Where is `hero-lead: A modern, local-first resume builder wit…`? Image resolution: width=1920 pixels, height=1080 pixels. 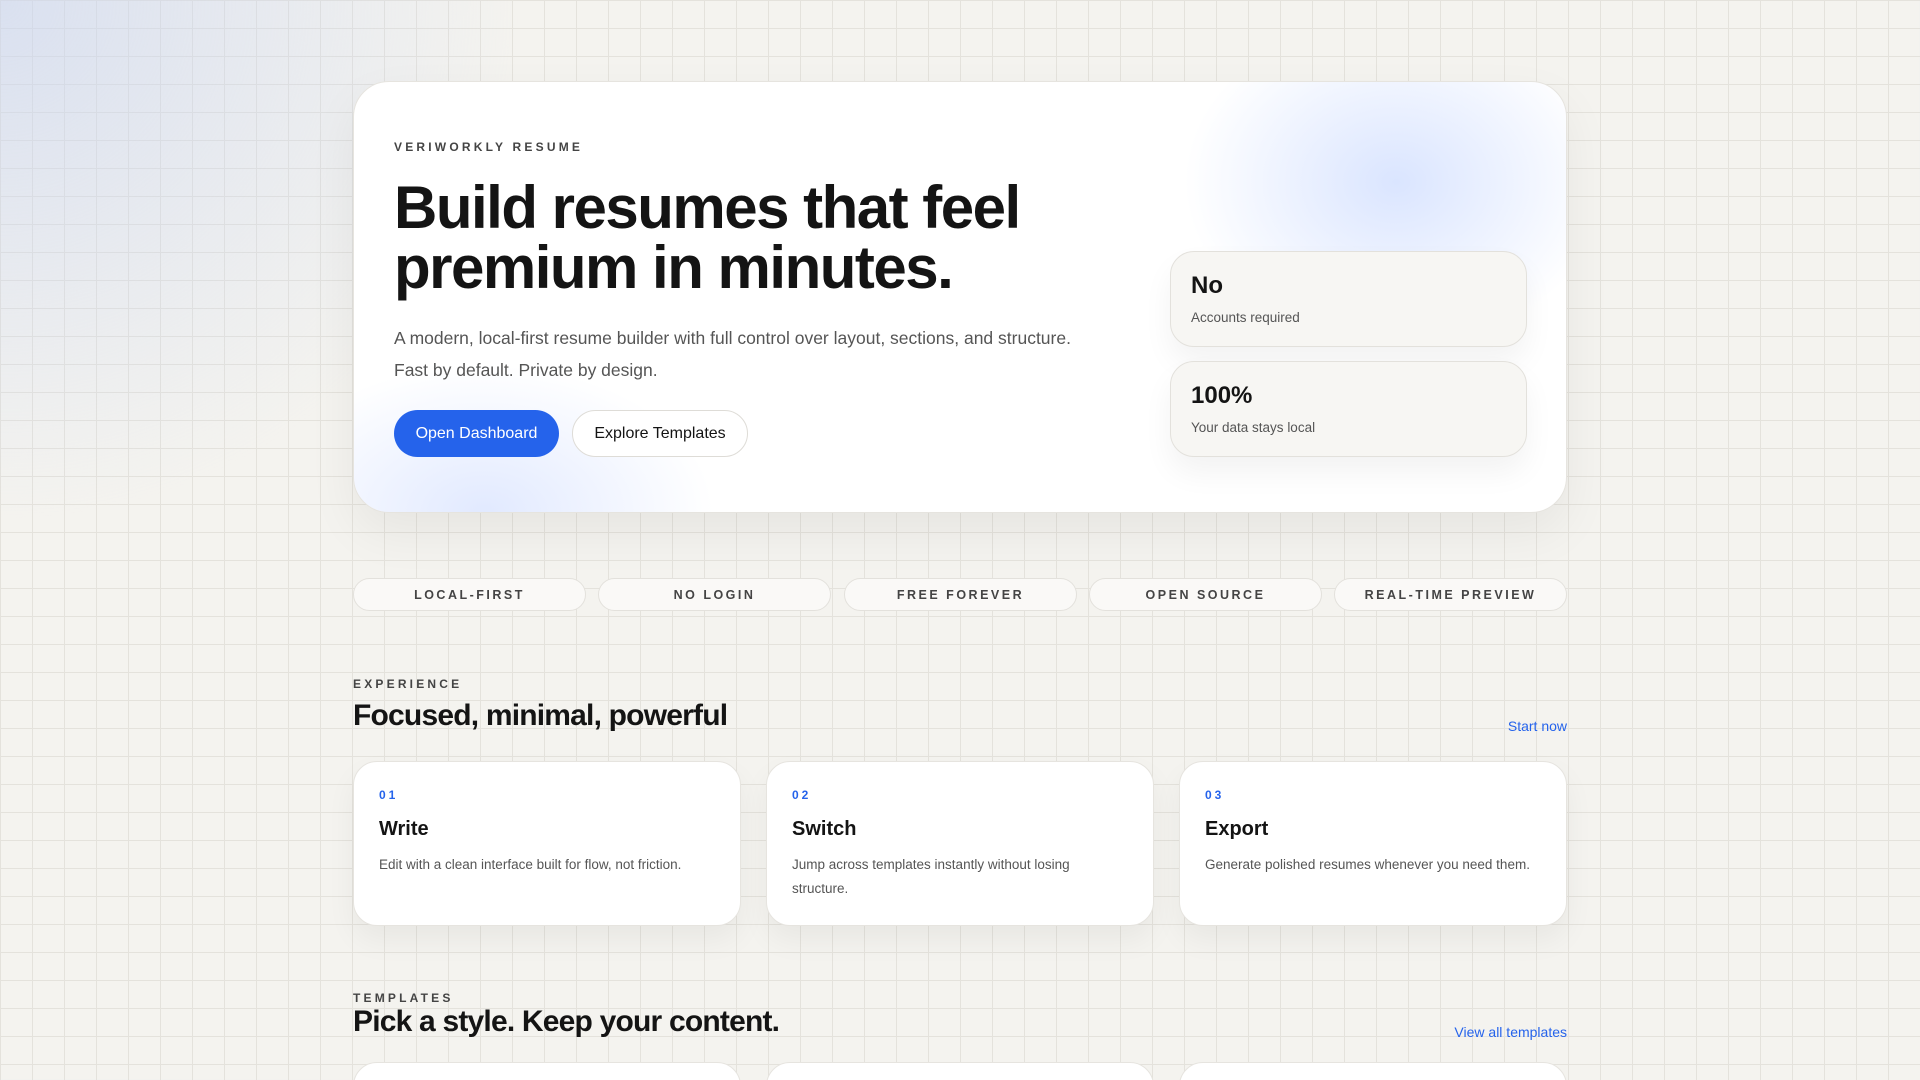 hero-lead: A modern, local-first resume builder wit… is located at coordinates (732, 354).